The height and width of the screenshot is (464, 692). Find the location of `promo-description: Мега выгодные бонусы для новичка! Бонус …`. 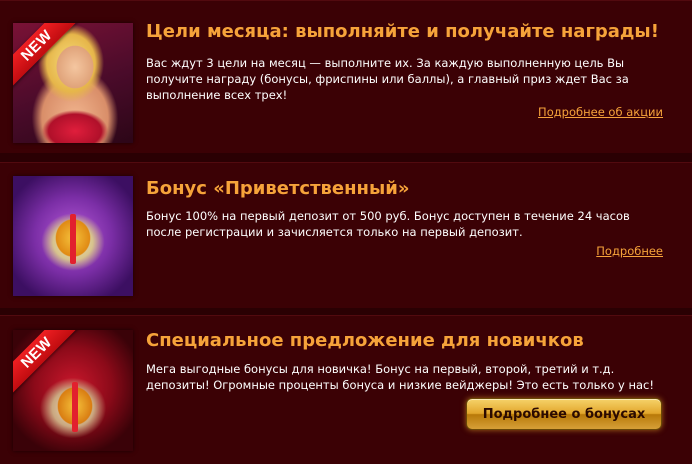

promo-description: Мега выгодные бонусы для новичка! Бонус … is located at coordinates (400, 377).